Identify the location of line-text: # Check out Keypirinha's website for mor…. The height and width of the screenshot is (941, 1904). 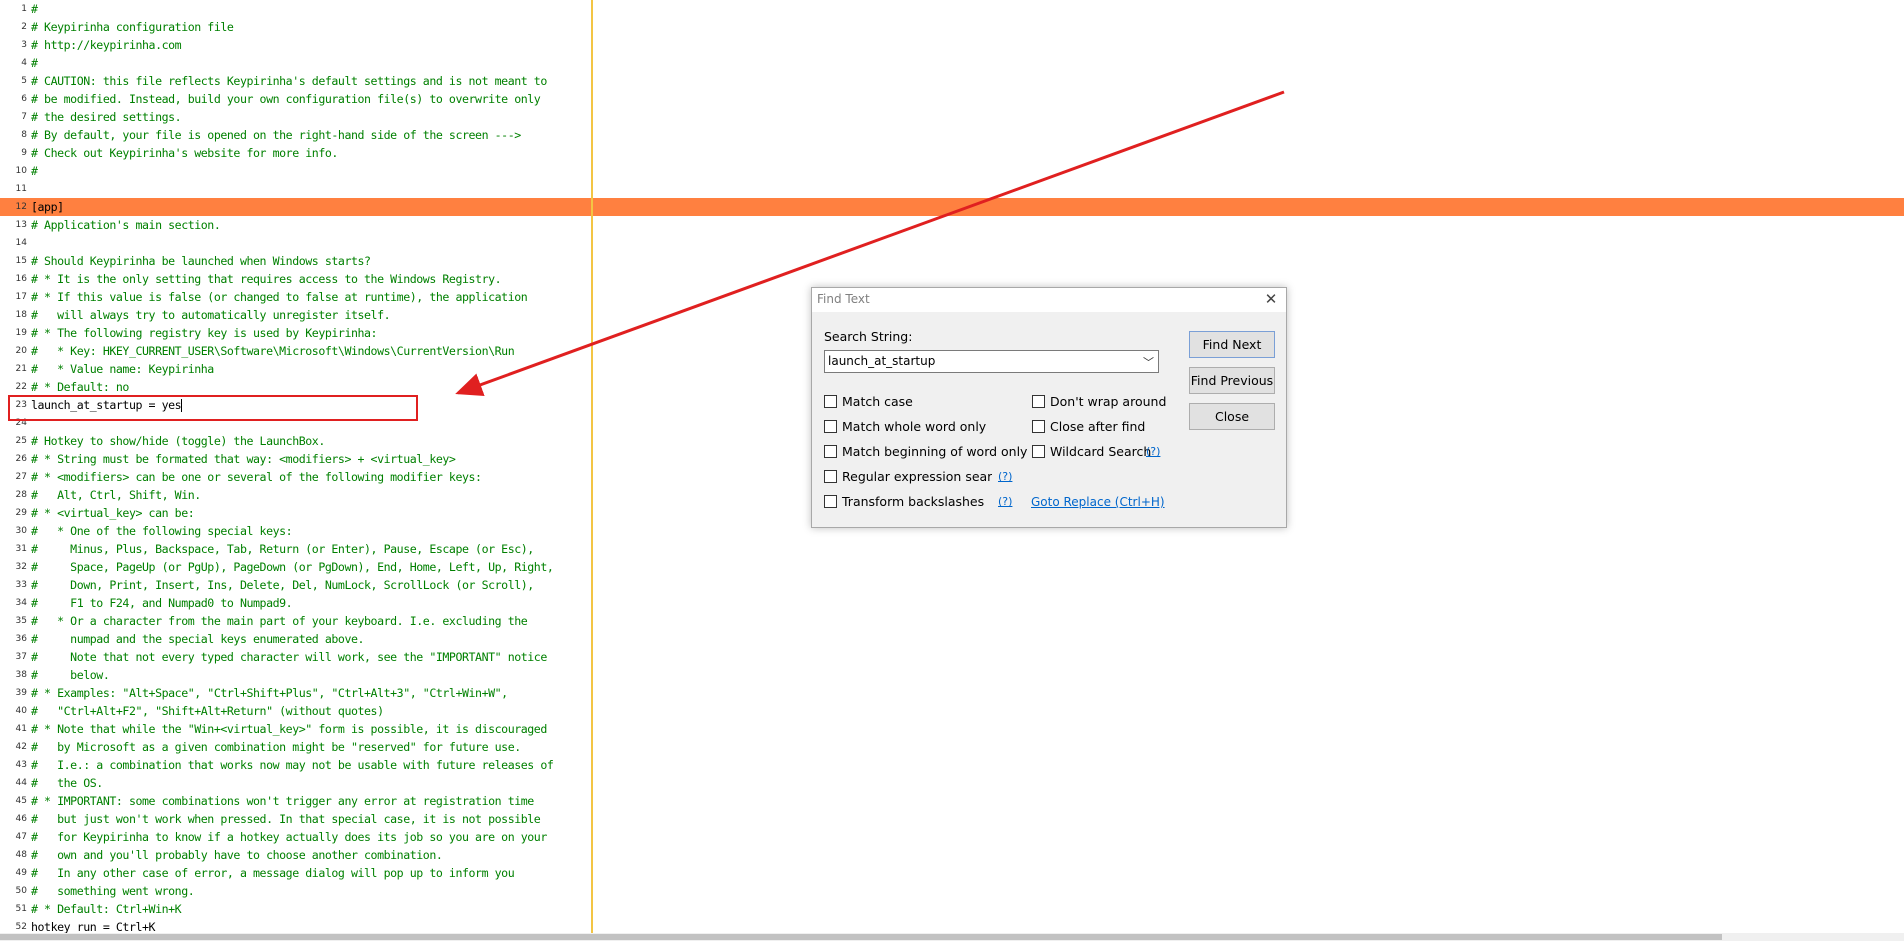
(184, 153).